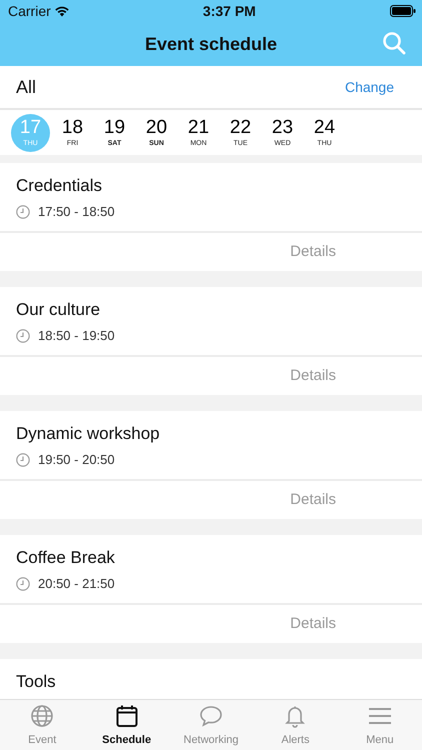 The width and height of the screenshot is (422, 750). Describe the element at coordinates (26, 87) in the screenshot. I see `filter-label: All` at that location.